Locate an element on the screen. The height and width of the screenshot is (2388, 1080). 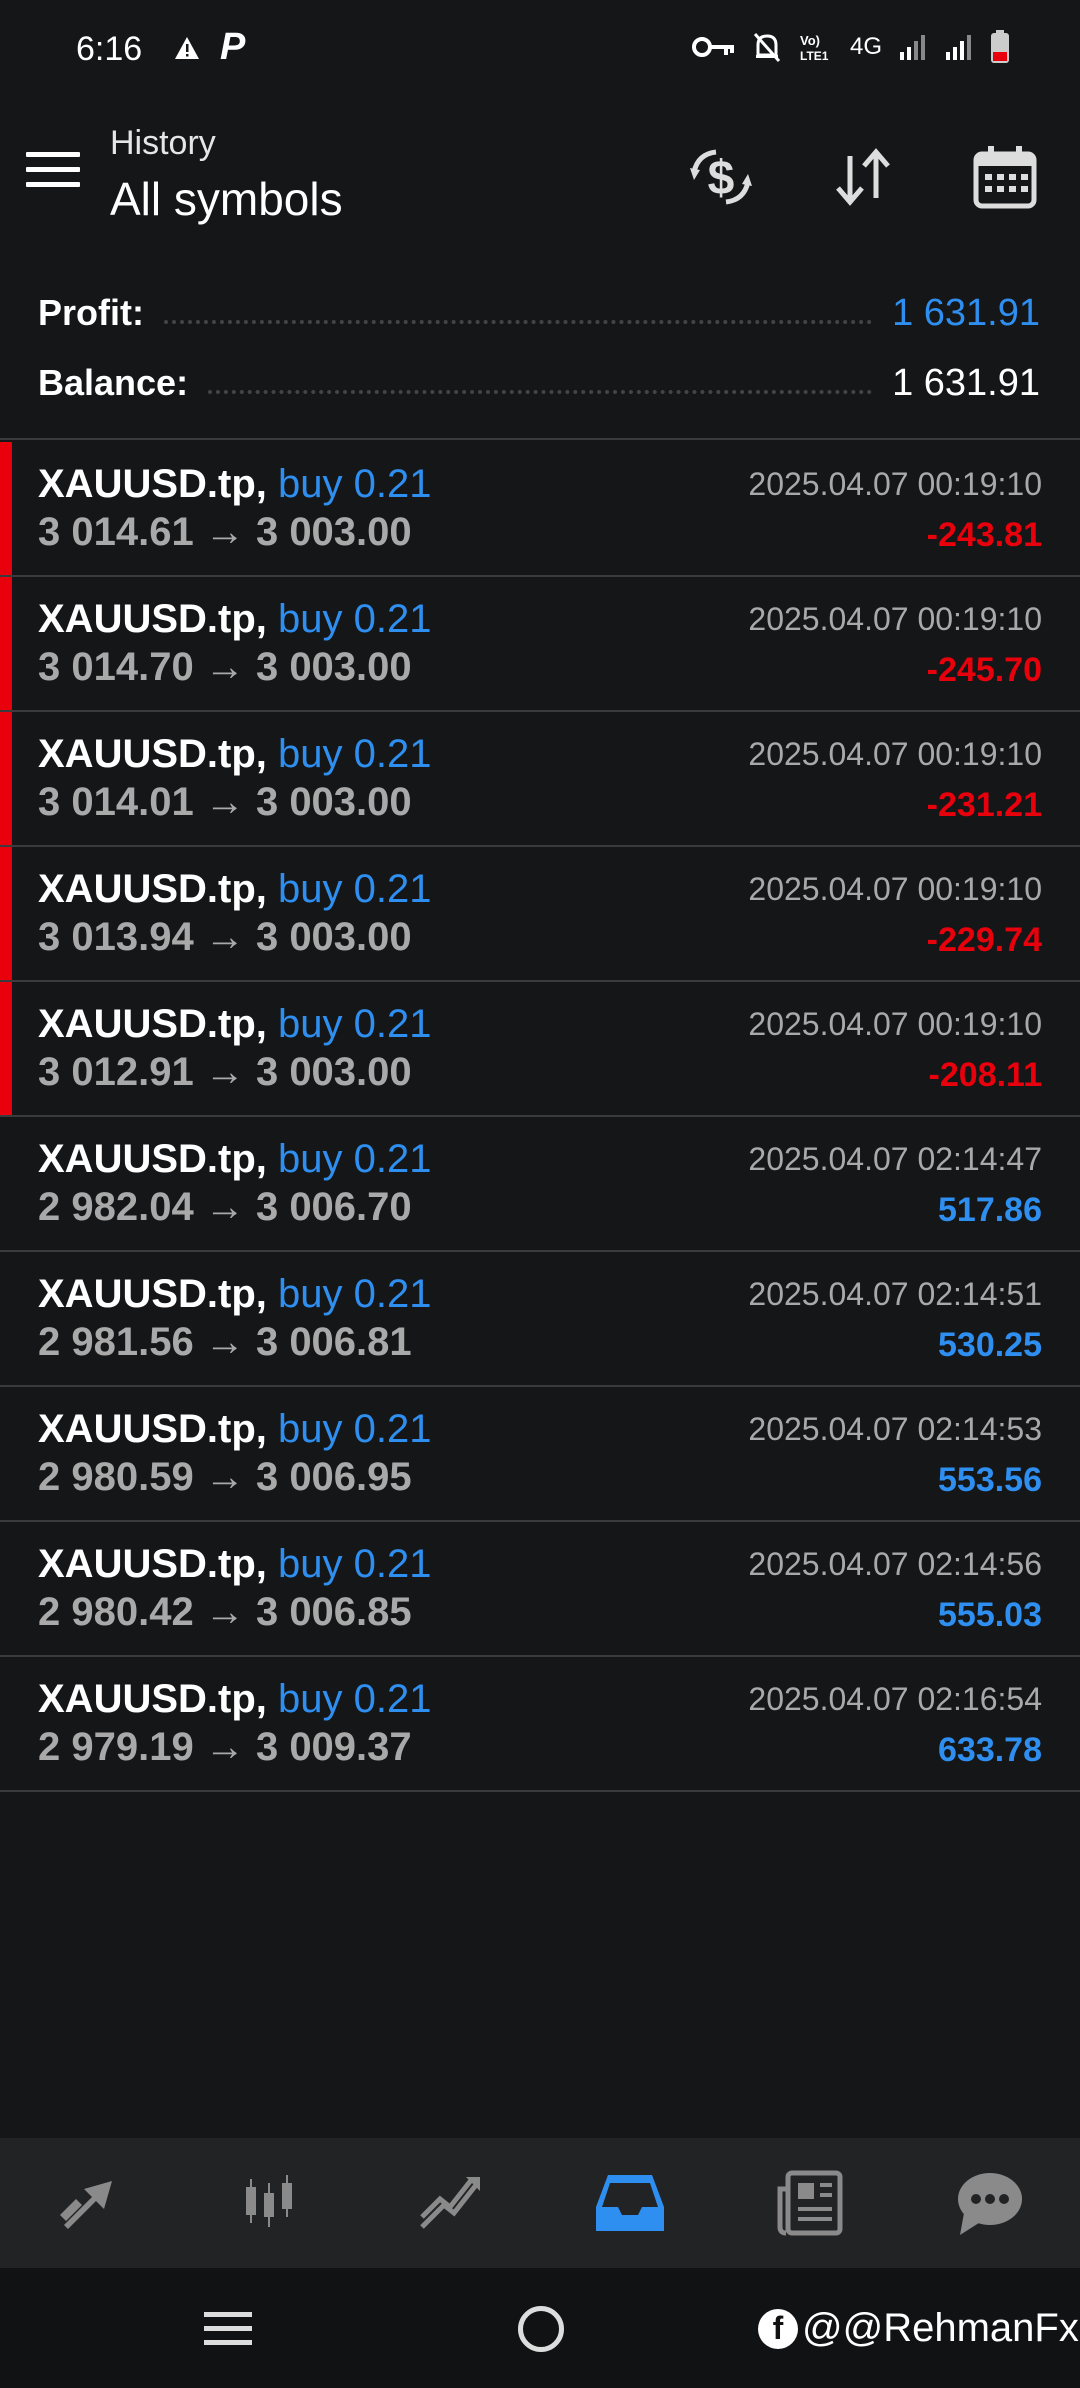
deal-prices: 2 980.59 → 3 006.95 is located at coordinates (225, 1477).